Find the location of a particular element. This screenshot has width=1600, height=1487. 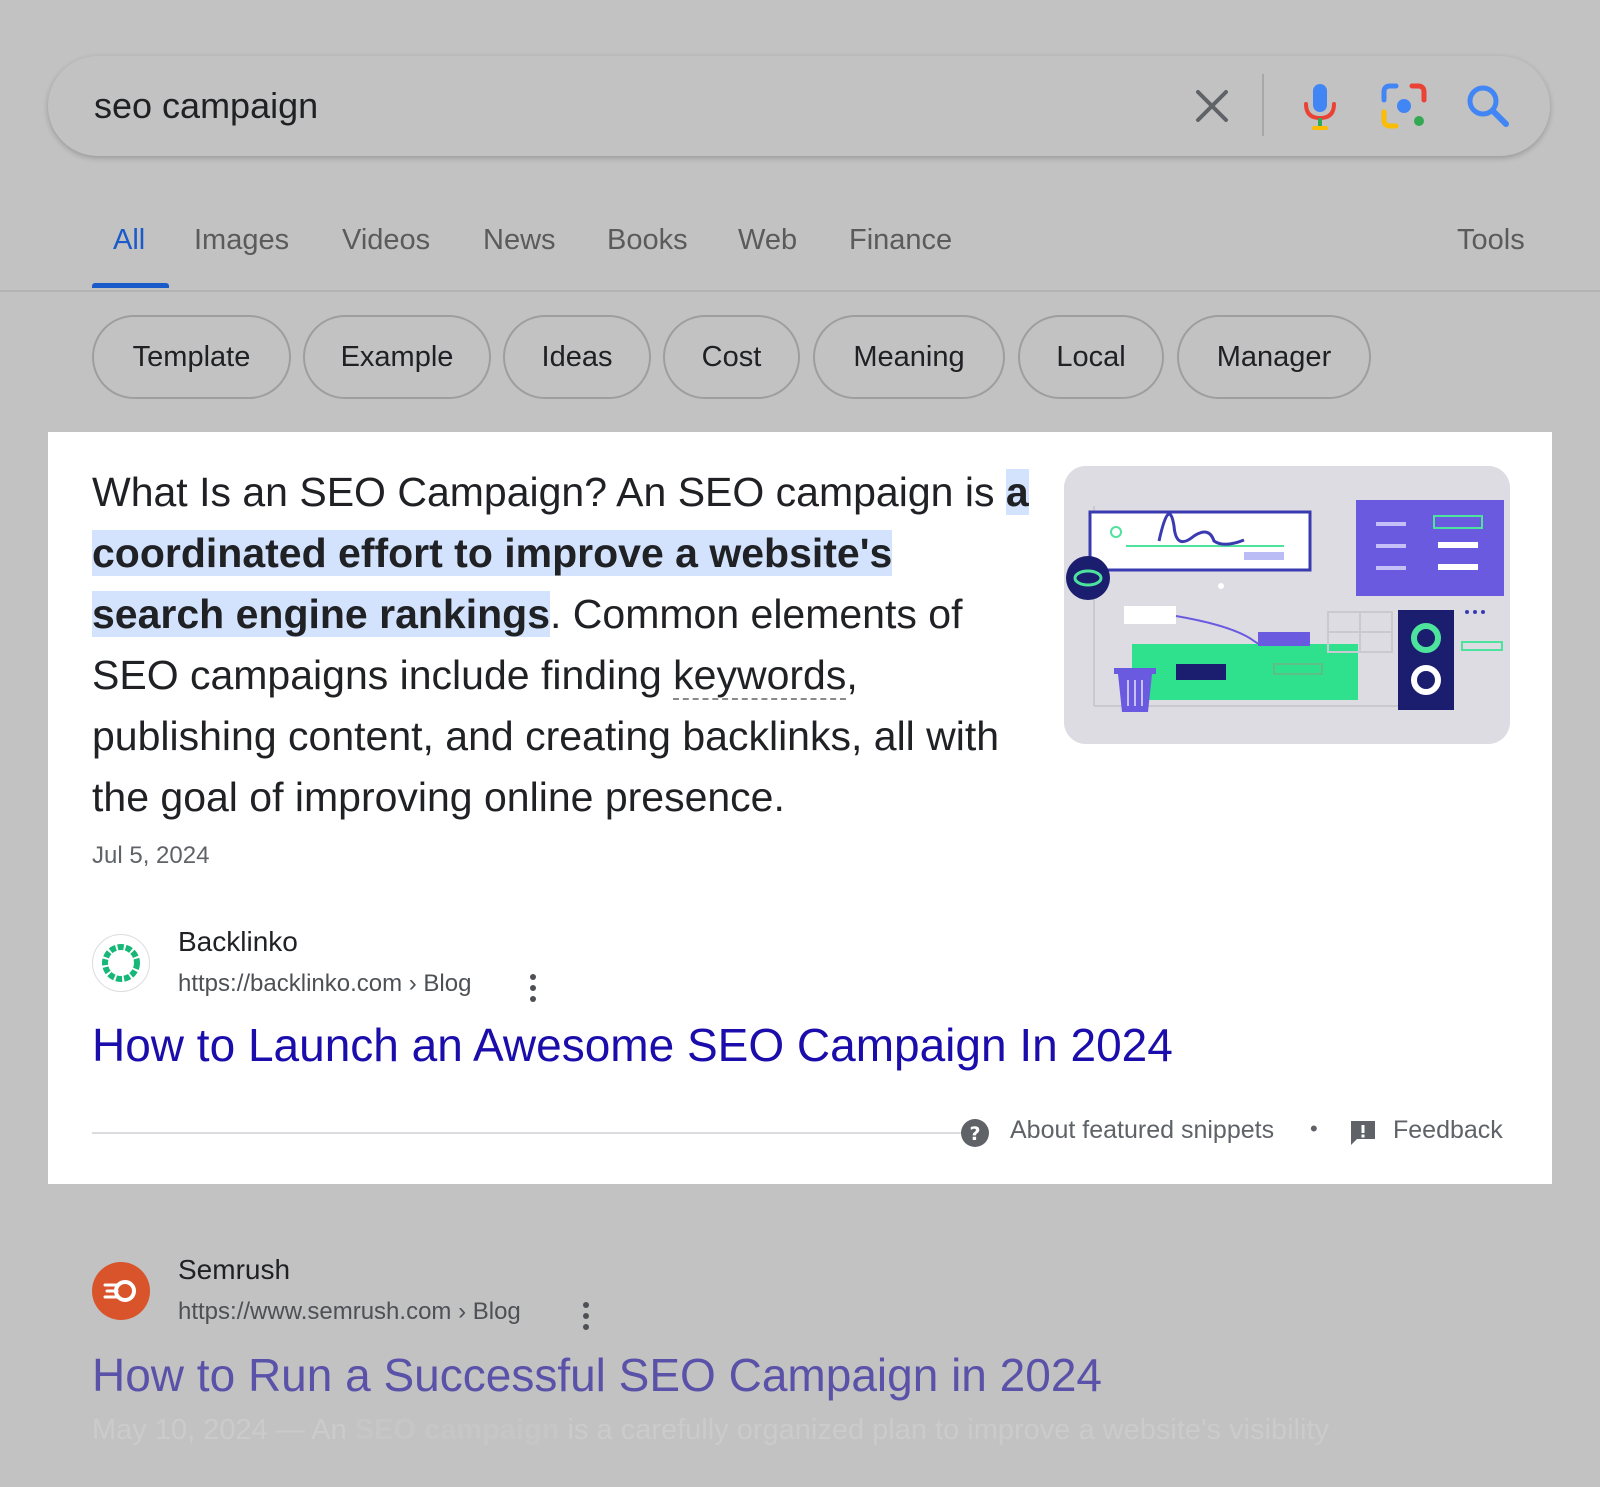

snippet-thumbnail is located at coordinates (1287, 605).